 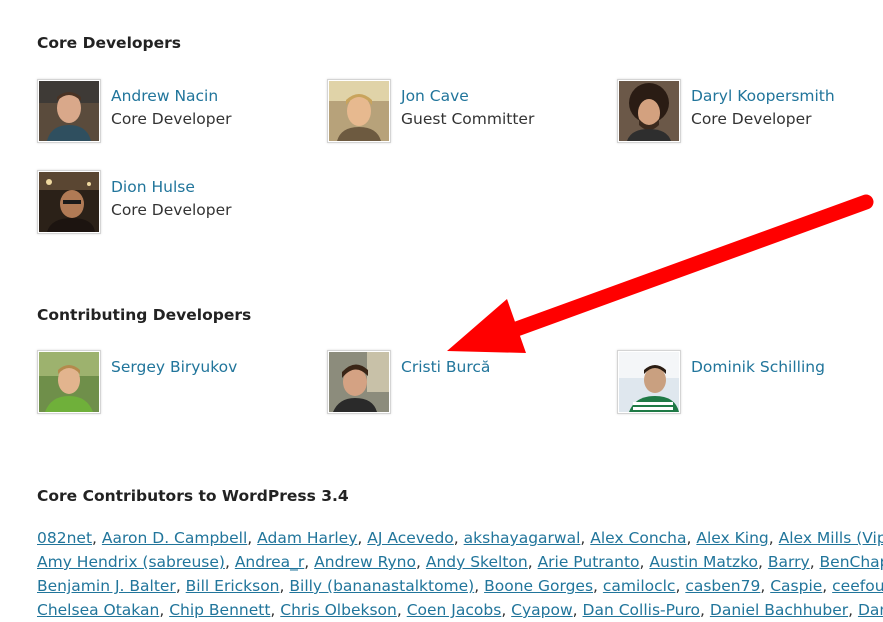 I want to click on contributor-link: Alex King, so click(x=732, y=538).